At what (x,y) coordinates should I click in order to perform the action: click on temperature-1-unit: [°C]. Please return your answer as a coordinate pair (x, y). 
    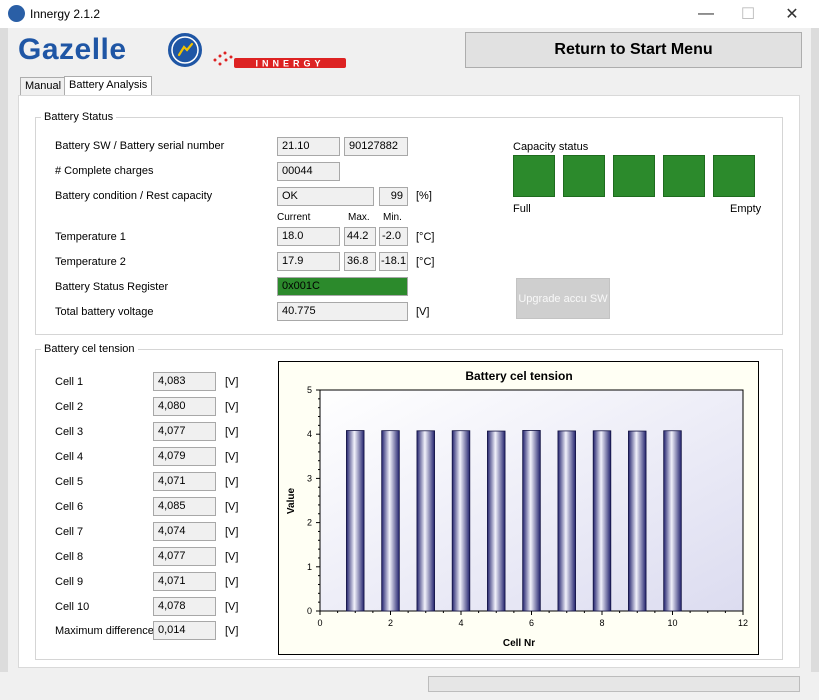
    Looking at the image, I should click on (425, 237).